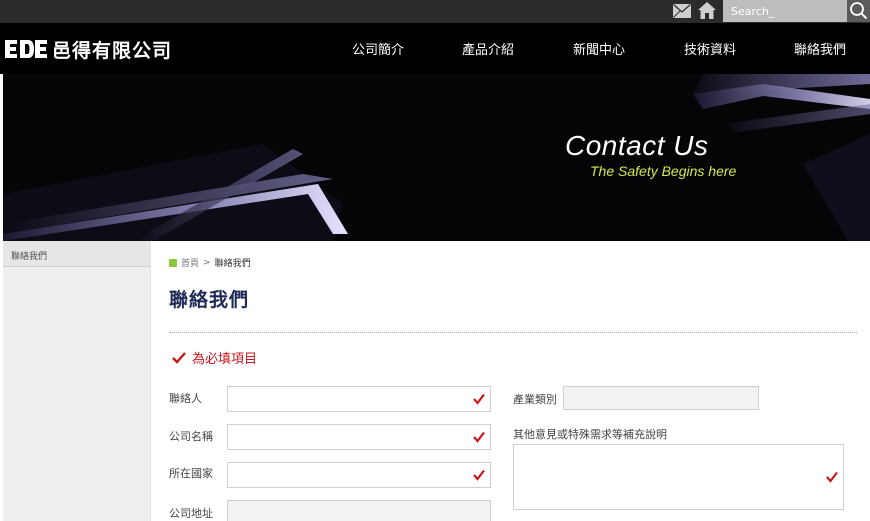  I want to click on company-name: 邑得有限公司, so click(112, 50).